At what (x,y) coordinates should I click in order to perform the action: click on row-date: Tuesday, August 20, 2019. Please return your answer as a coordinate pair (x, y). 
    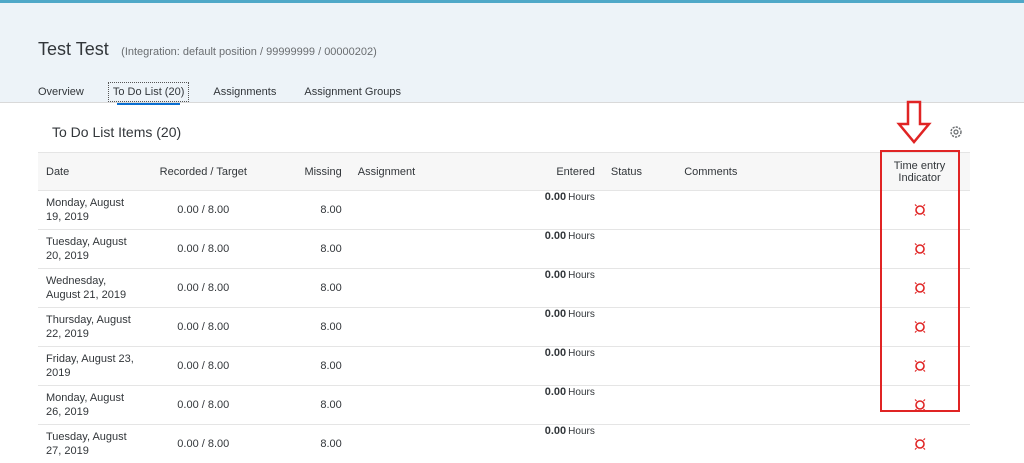
    Looking at the image, I should click on (86, 249).